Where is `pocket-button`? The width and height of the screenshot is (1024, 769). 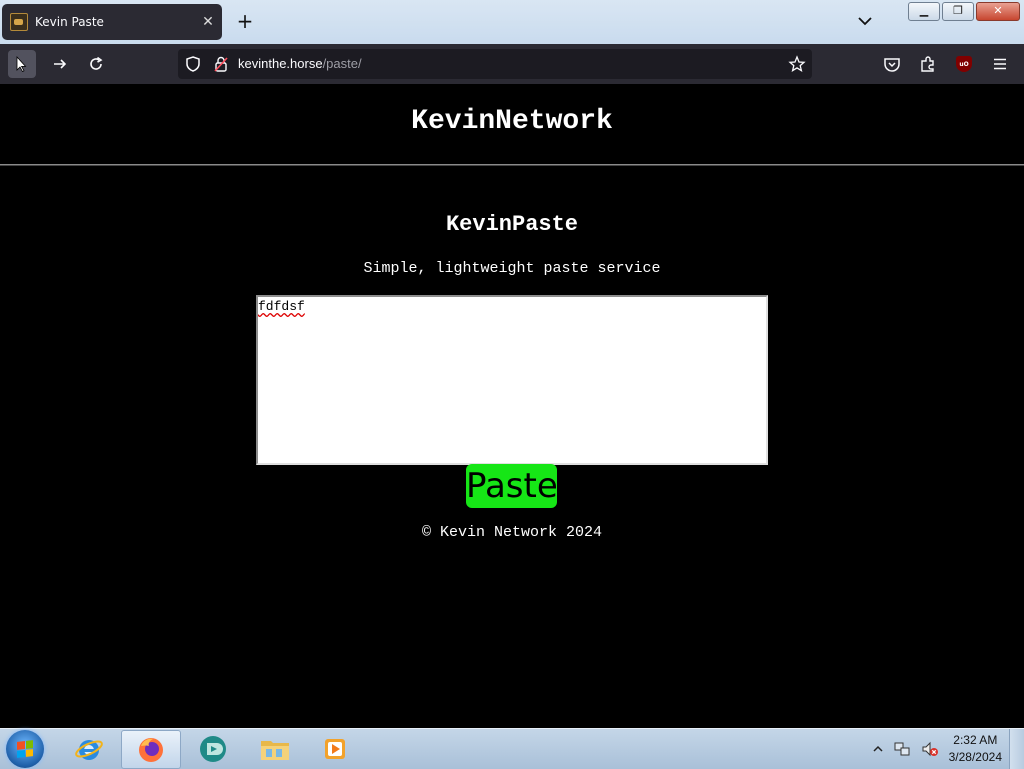 pocket-button is located at coordinates (892, 64).